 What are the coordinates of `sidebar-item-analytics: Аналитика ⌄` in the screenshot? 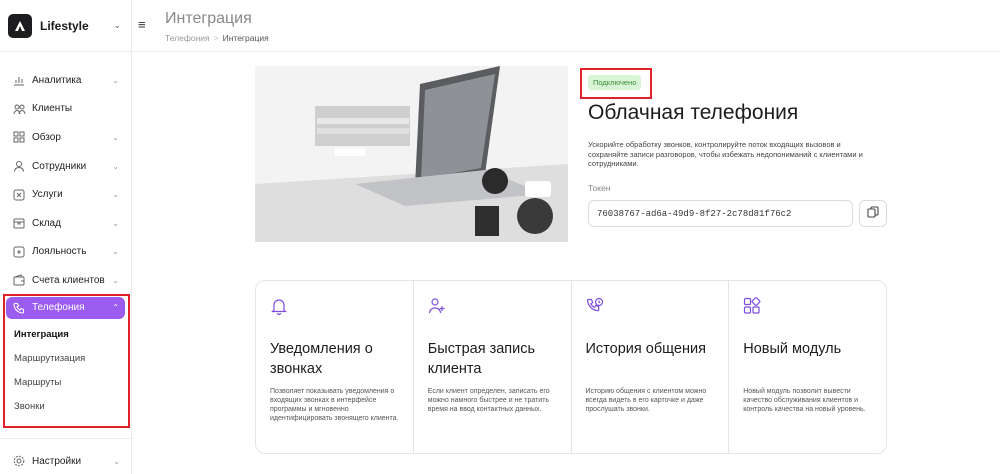 It's located at (65, 80).